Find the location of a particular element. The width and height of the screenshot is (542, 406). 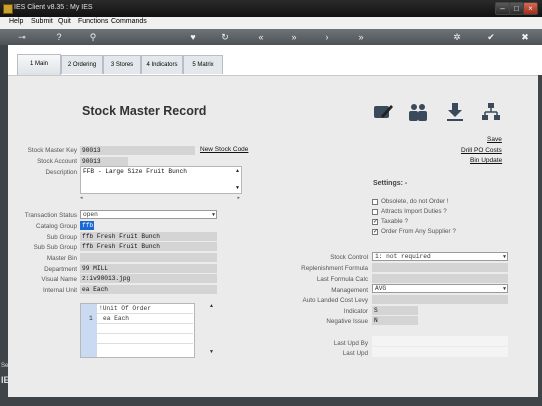

unit-table-header: !Unit Of Order is located at coordinates (125, 308).